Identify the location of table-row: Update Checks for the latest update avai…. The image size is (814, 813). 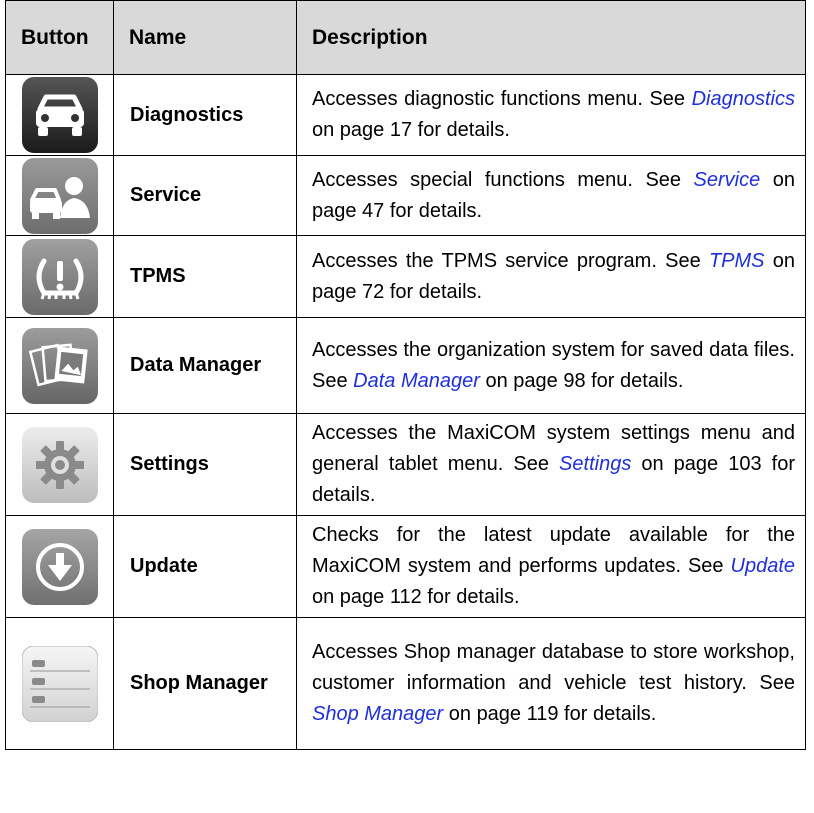
(405, 566).